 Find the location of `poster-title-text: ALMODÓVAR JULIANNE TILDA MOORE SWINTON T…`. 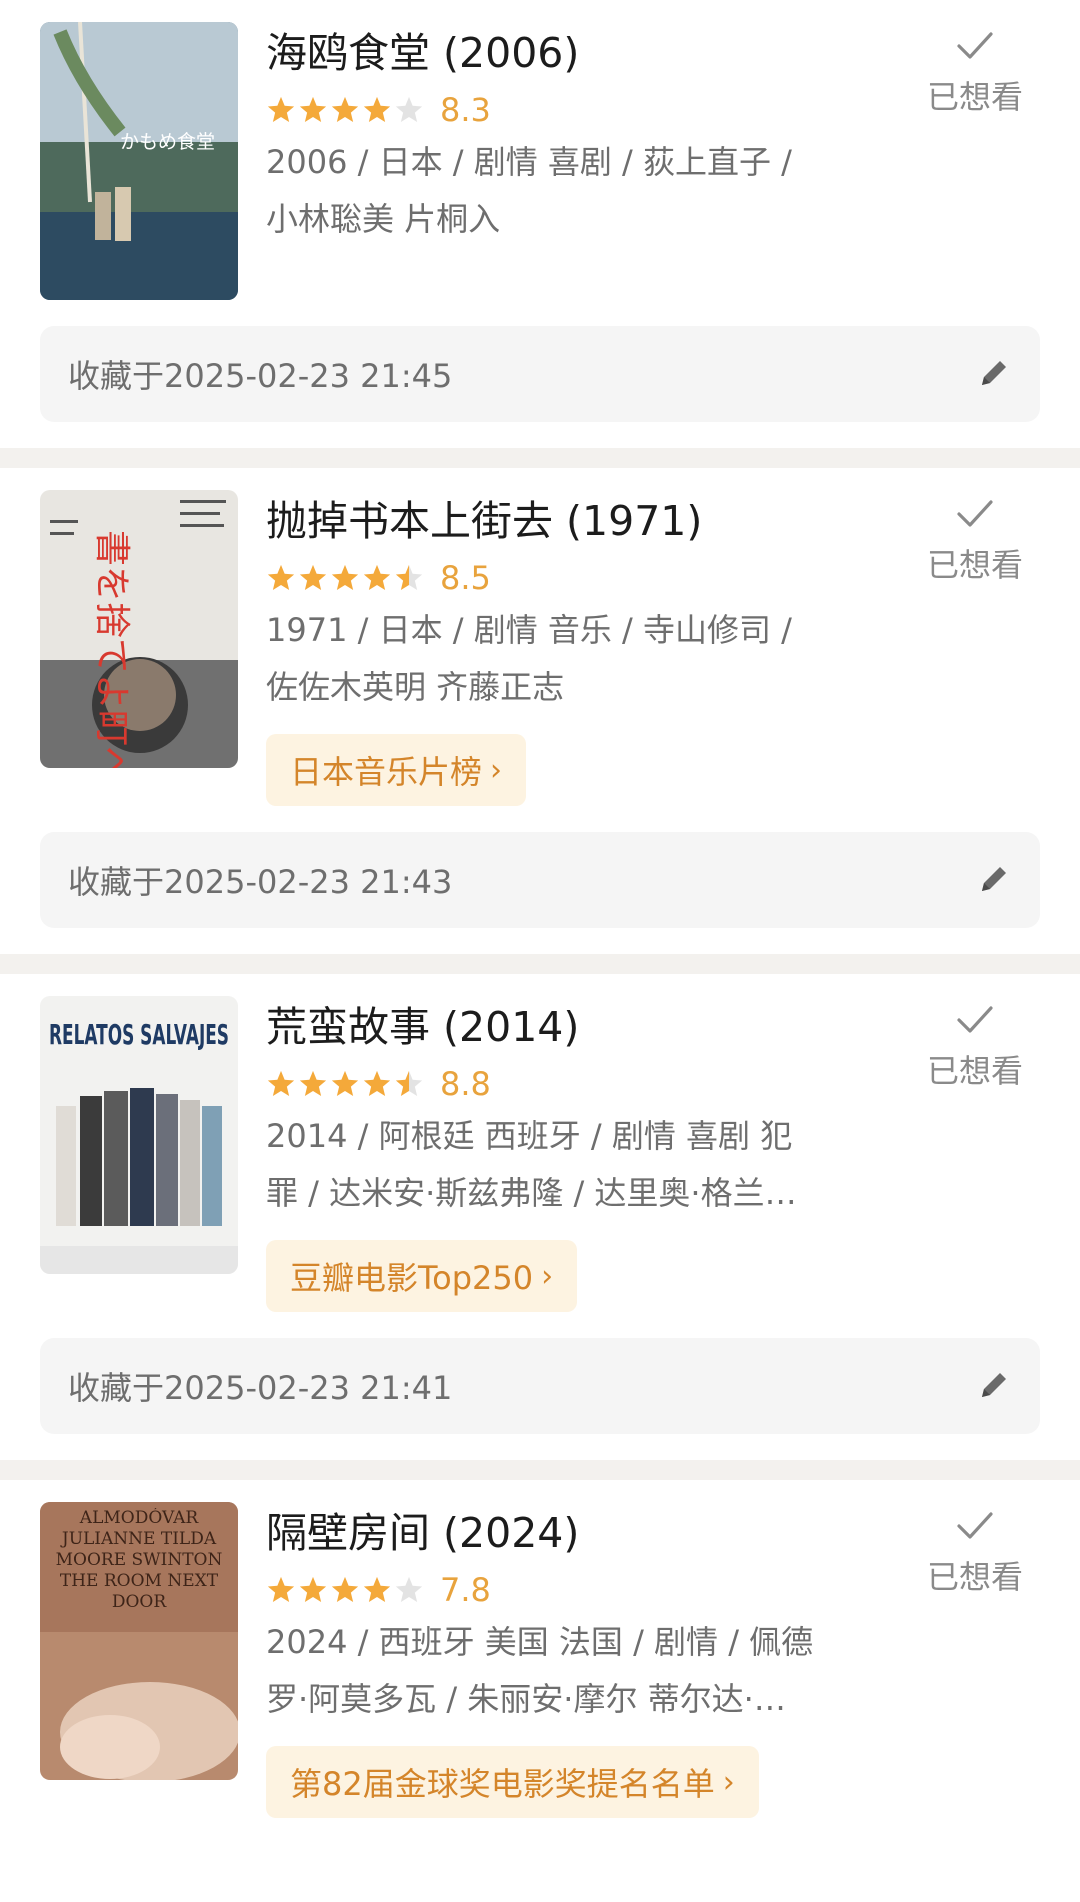

poster-title-text: ALMODÓVAR JULIANNE TILDA MOORE SWINTON T… is located at coordinates (139, 1560).